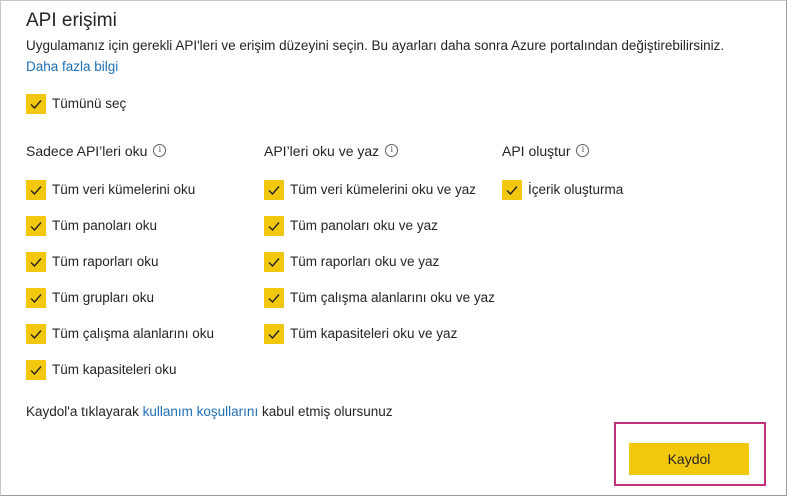 The width and height of the screenshot is (787, 496). I want to click on label-read-capacities: Tüm kapasiteleri oku, so click(114, 369).